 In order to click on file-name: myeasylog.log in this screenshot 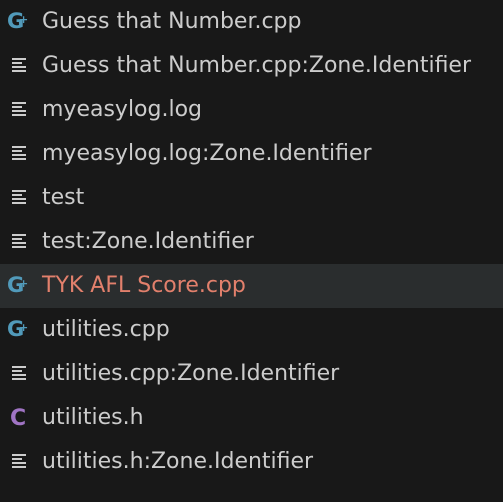, I will do `click(122, 109)`.